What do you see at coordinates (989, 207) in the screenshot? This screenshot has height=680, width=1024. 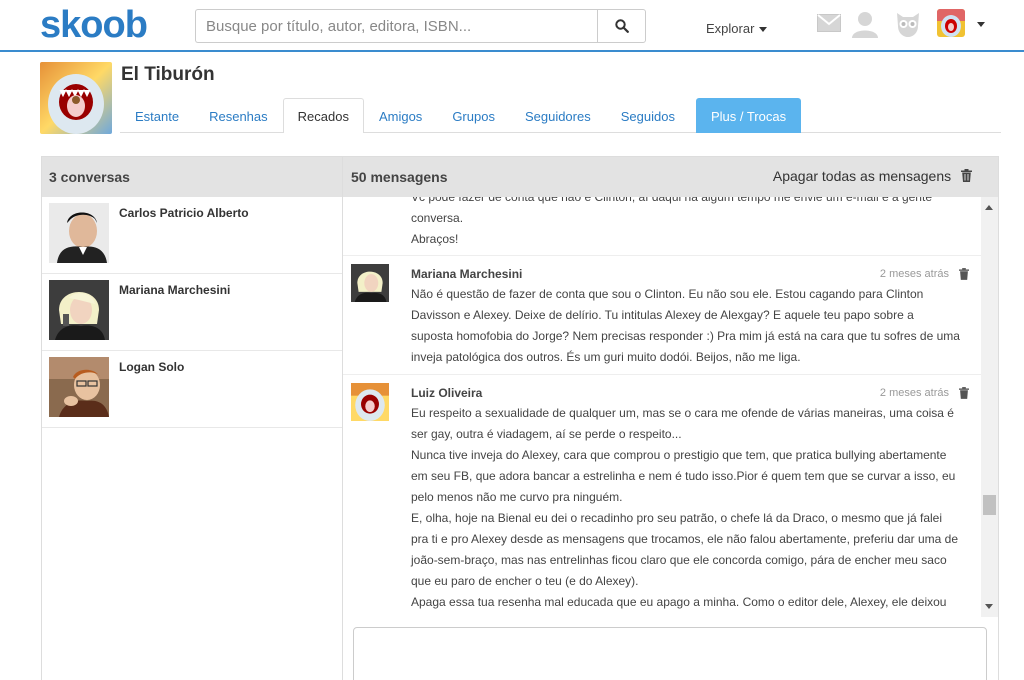 I see `scroll-up-arrow` at bounding box center [989, 207].